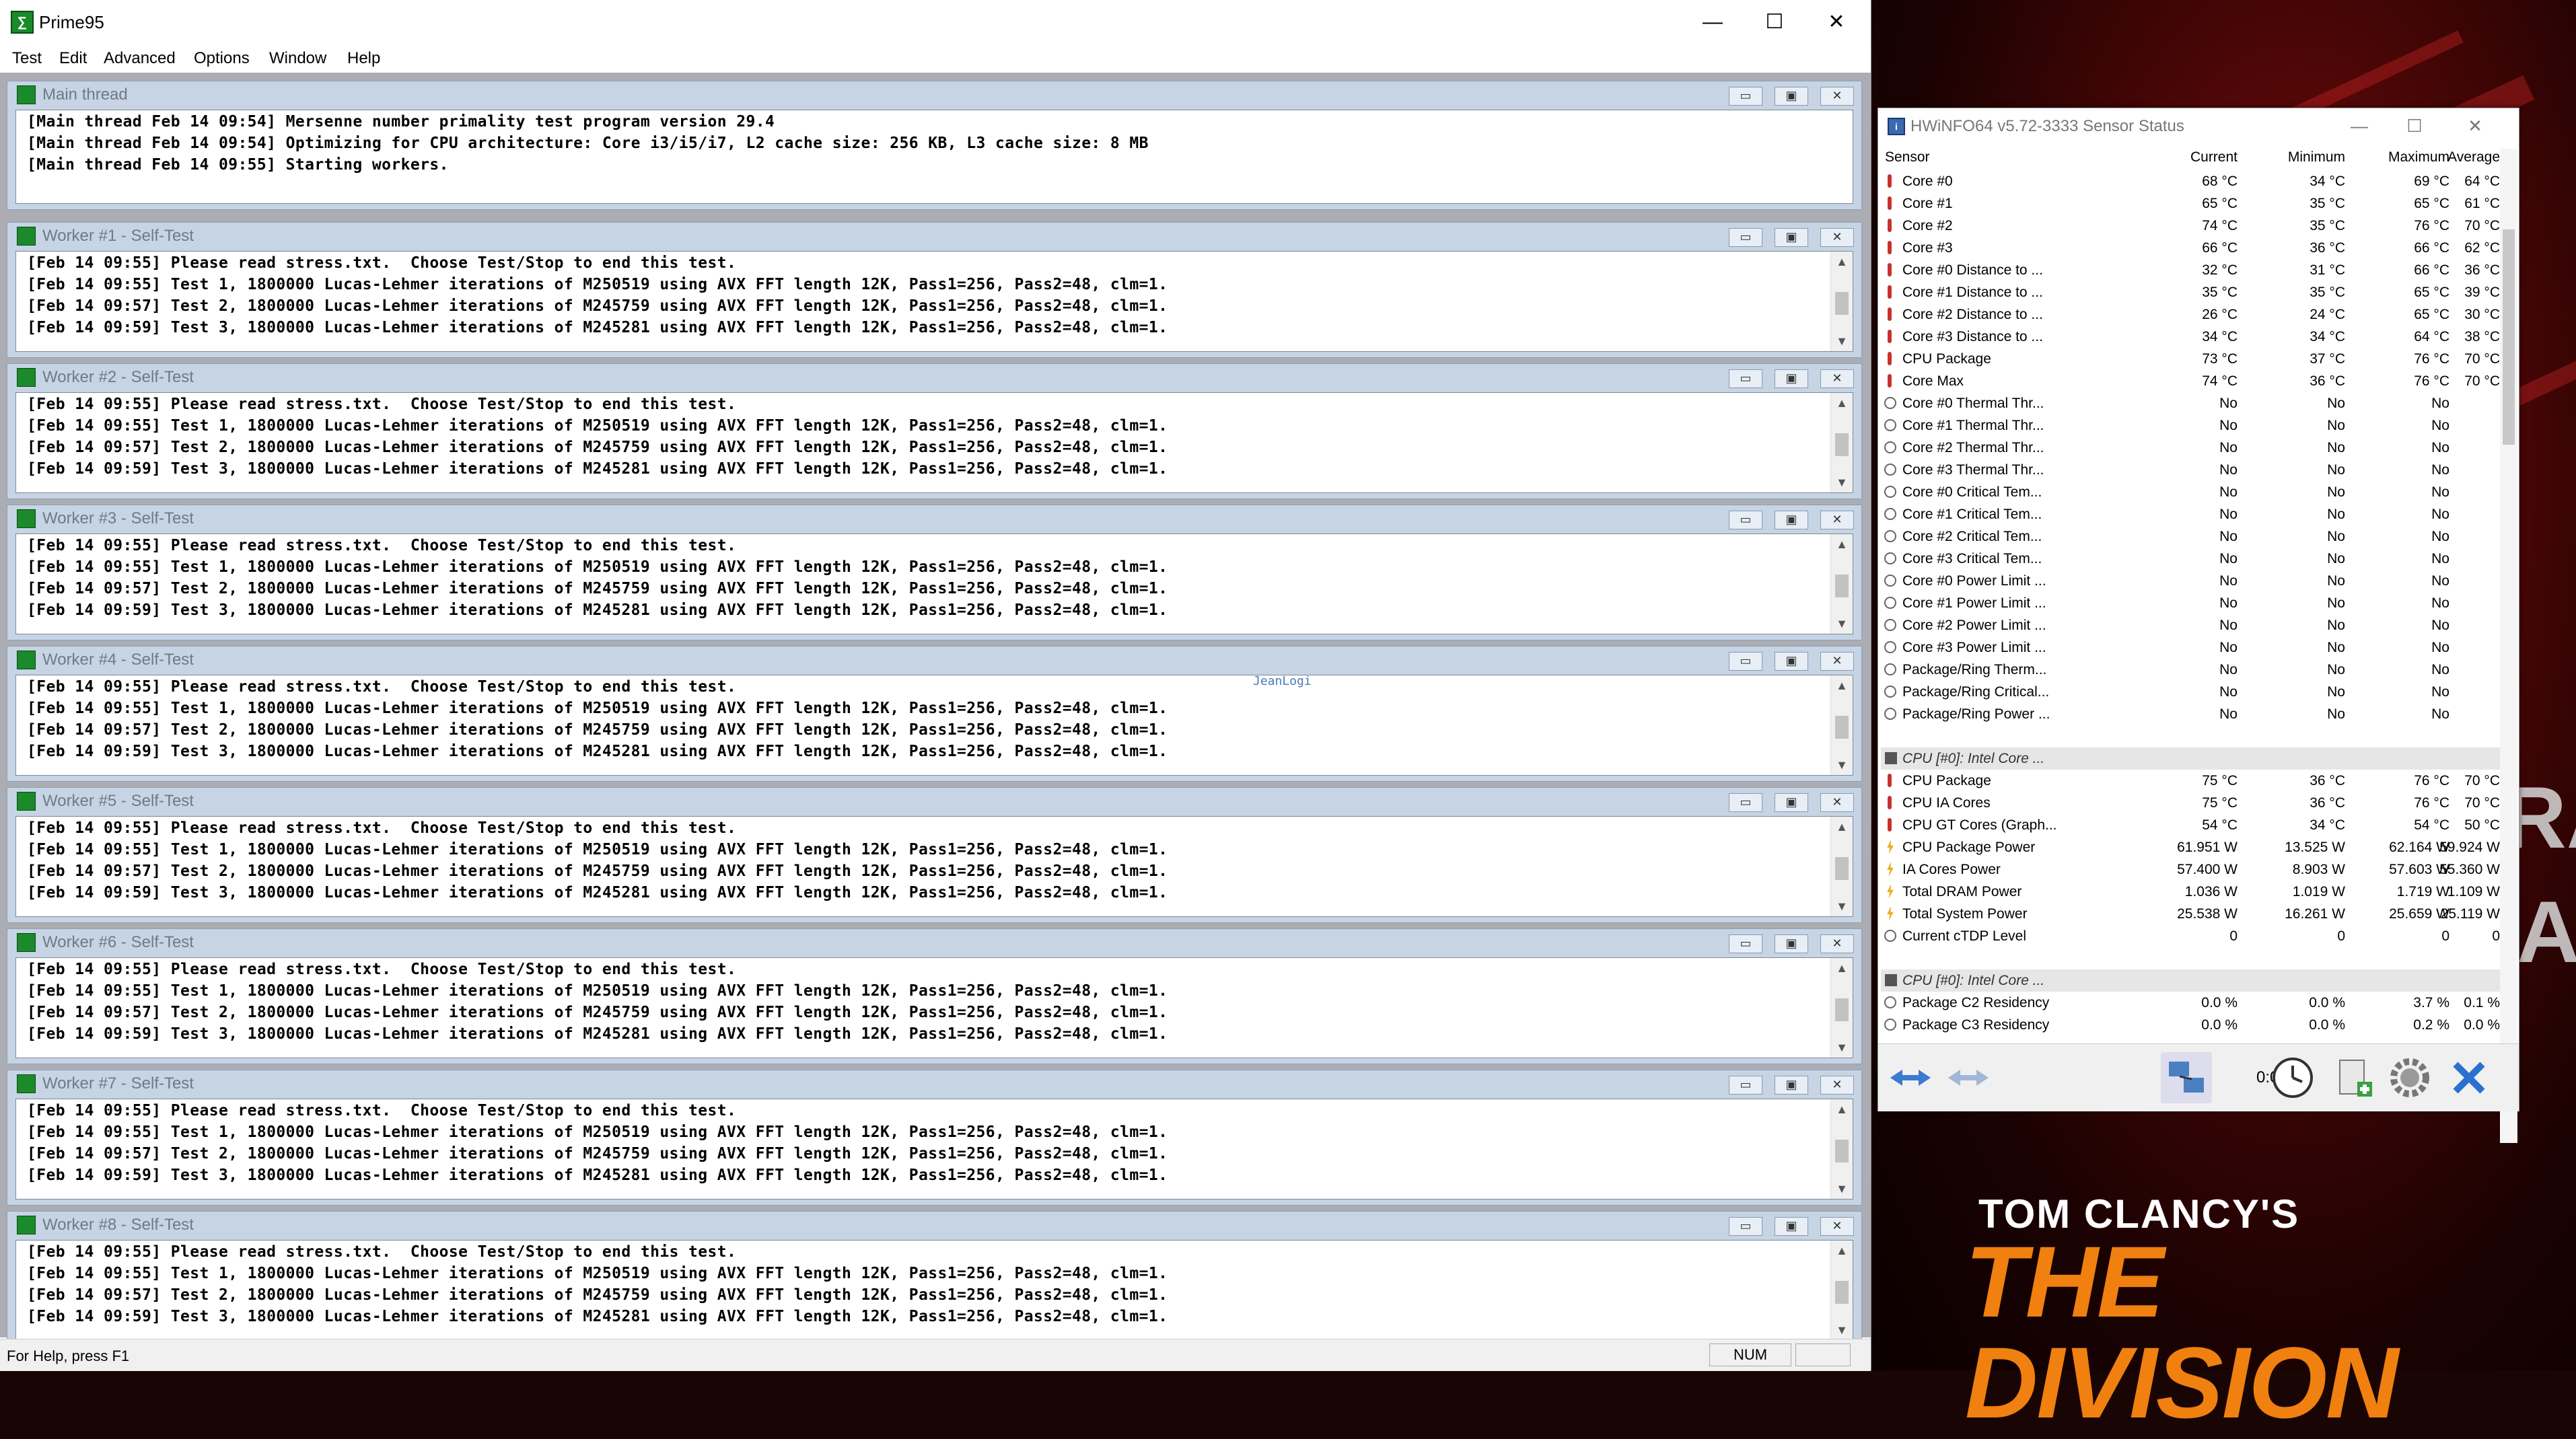 The image size is (2576, 1439). What do you see at coordinates (73, 58) in the screenshot?
I see `menu-edit: Edit` at bounding box center [73, 58].